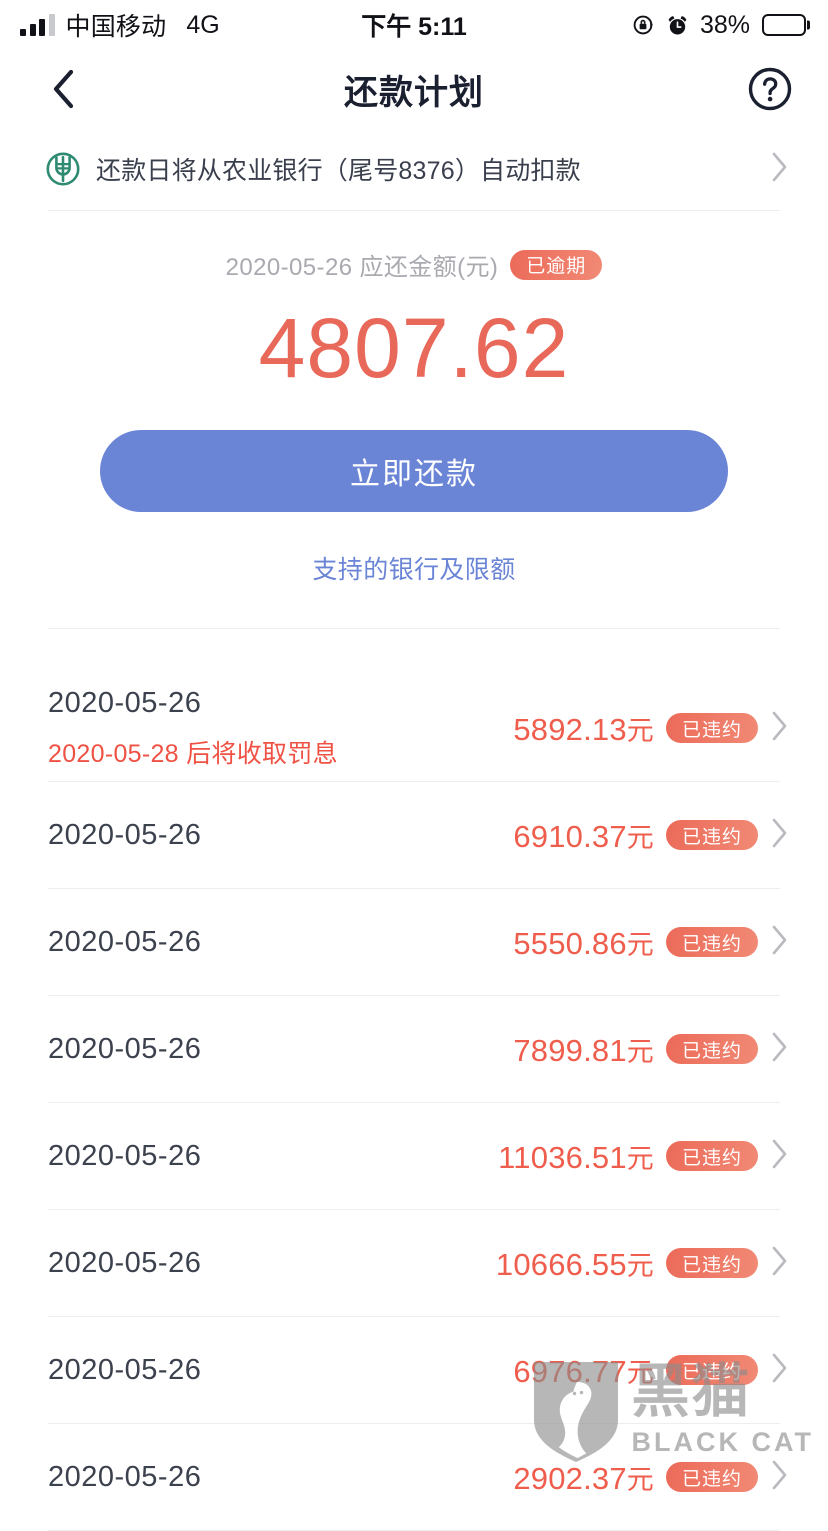 Image resolution: width=828 pixels, height=1531 pixels. I want to click on plan-row-right: 7899.81元 已违约, so click(650, 1049).